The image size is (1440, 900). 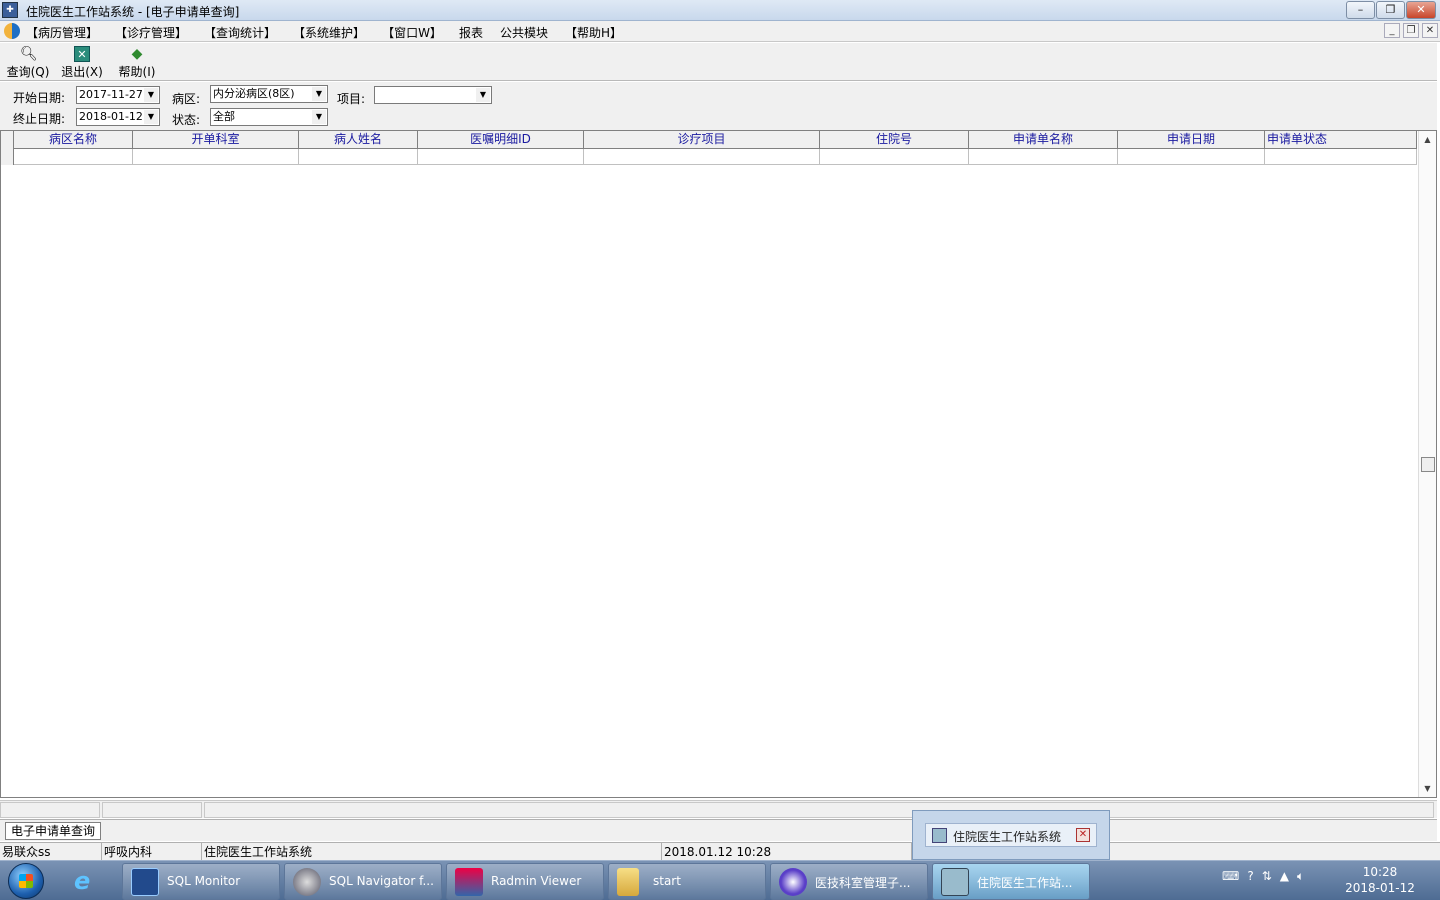 I want to click on scroll-up-icon: ▲, so click(x=1427, y=139).